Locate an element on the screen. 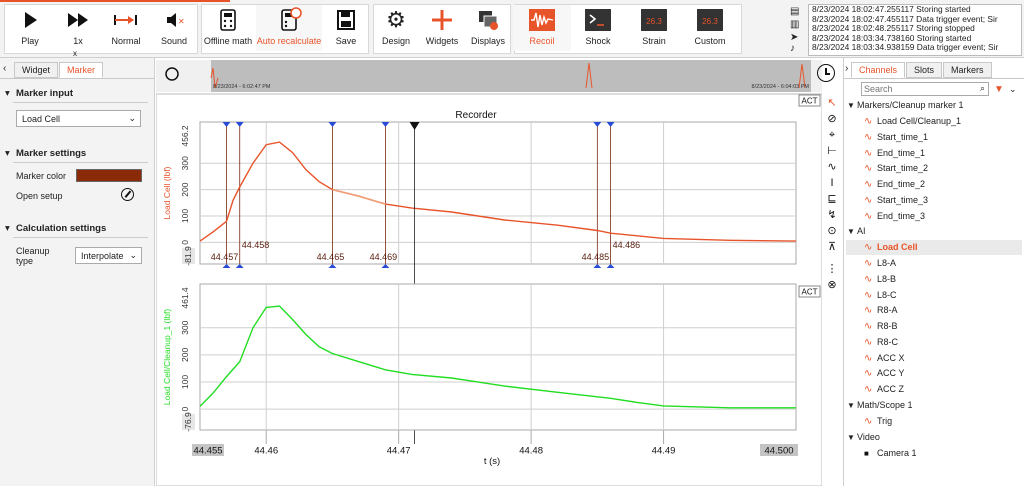  search-input is located at coordinates (916, 89).